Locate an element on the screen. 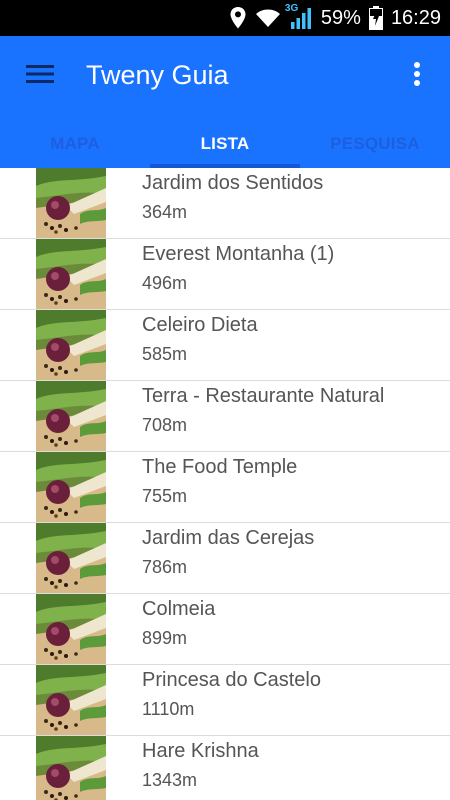  list-item: Princesa do Castelo 1110m is located at coordinates (225, 700).